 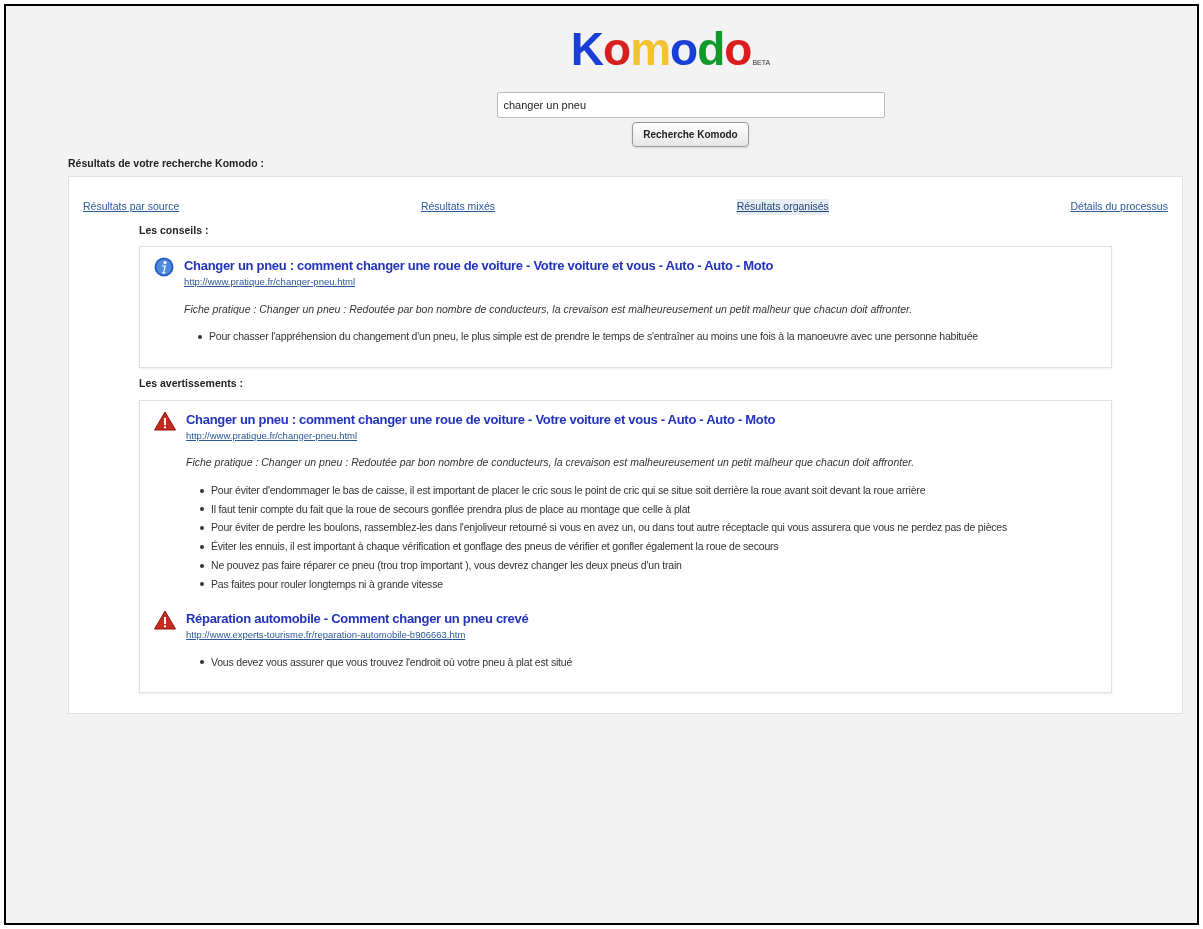 What do you see at coordinates (690, 105) in the screenshot?
I see `search-field: changer un pneu` at bounding box center [690, 105].